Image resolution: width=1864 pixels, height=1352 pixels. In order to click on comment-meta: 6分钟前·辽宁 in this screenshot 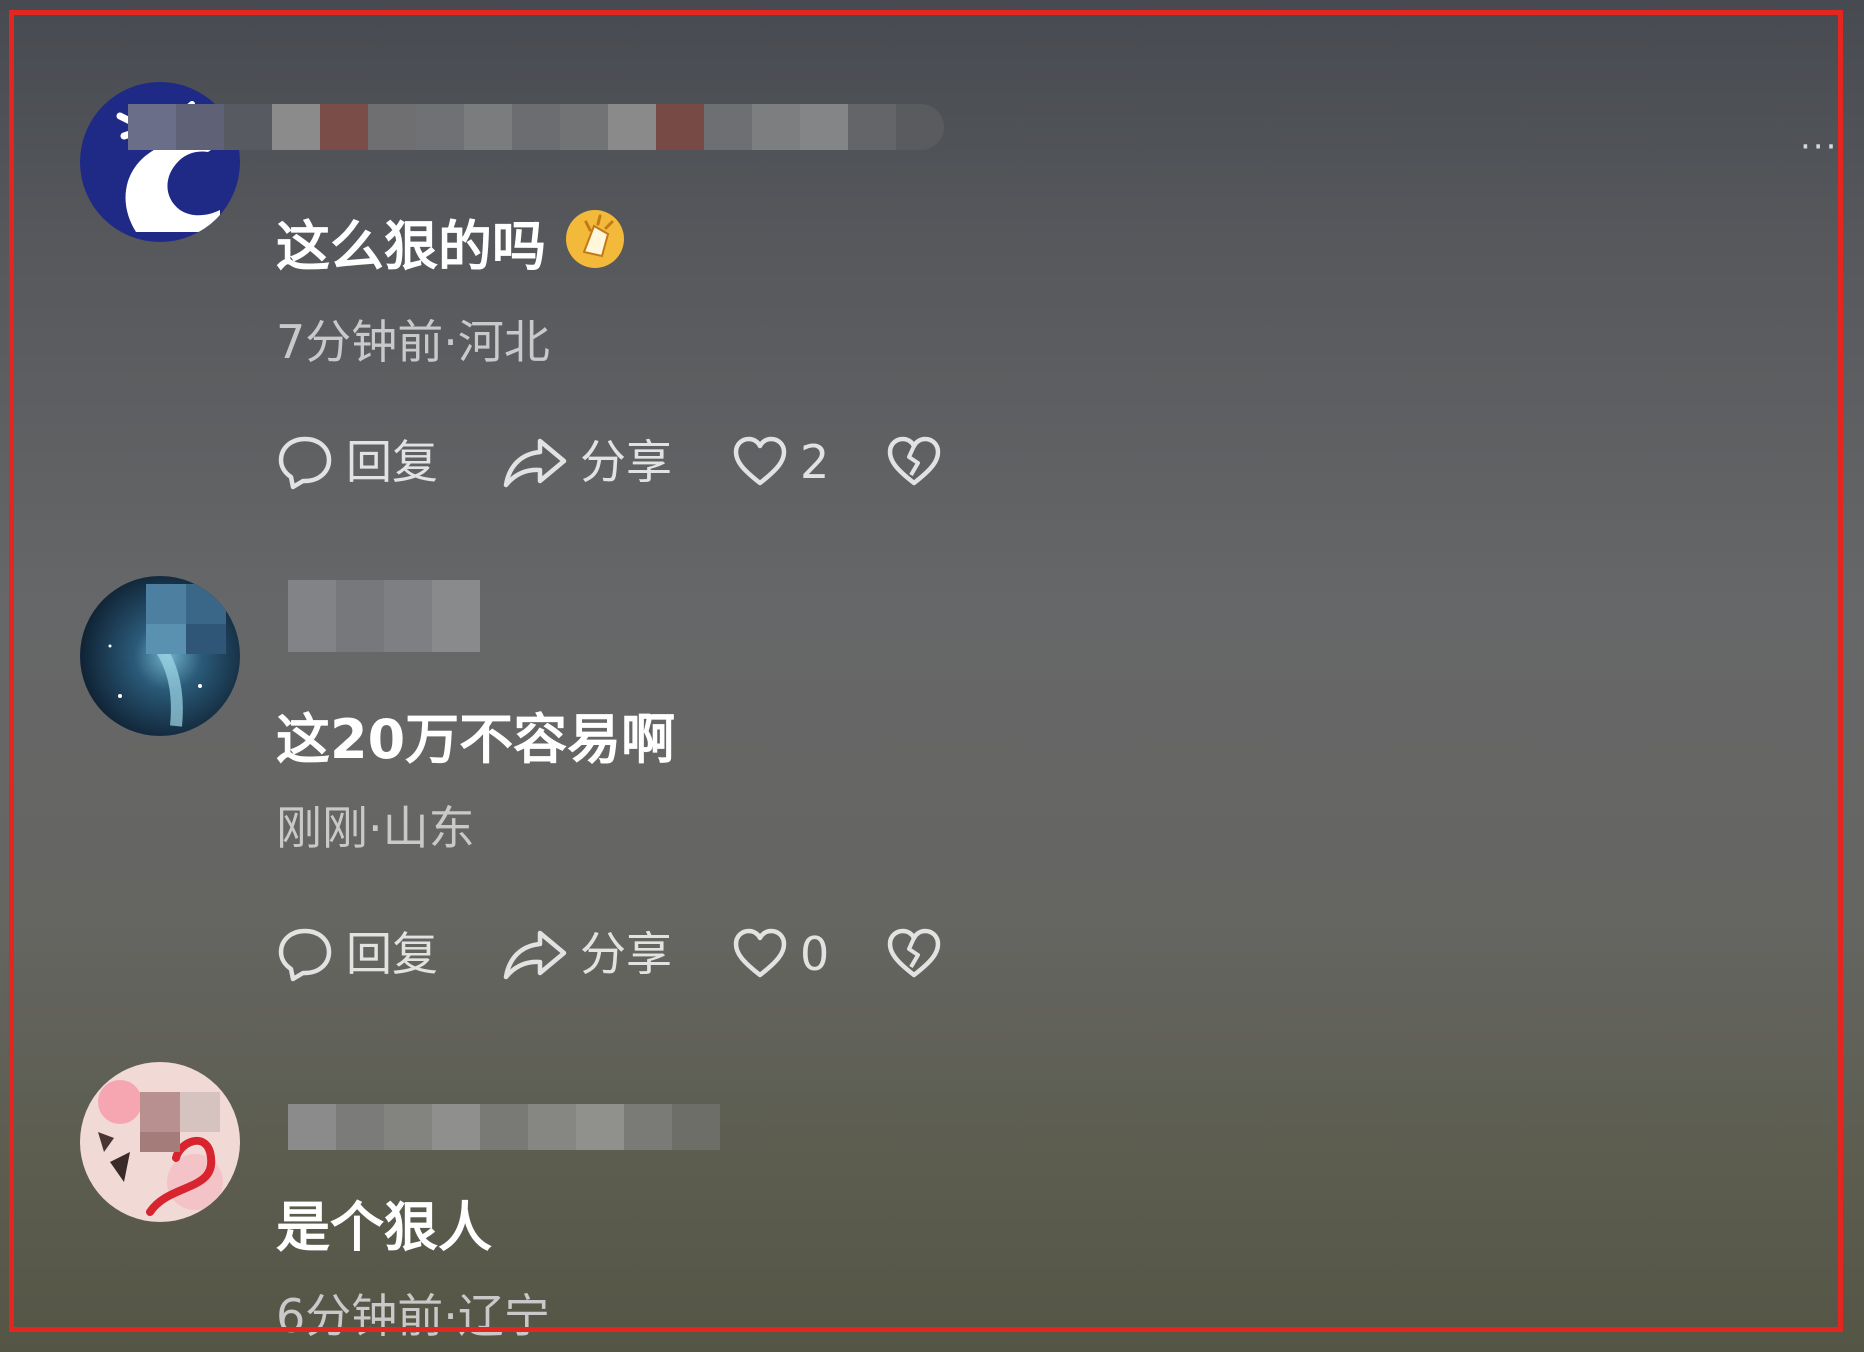, I will do `click(413, 1316)`.